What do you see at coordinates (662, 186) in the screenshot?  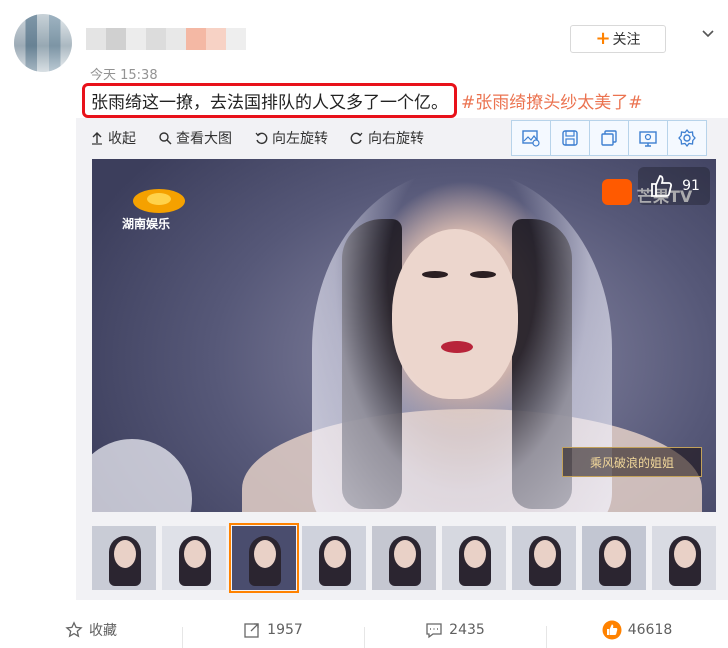 I see `thumbs-up-icon` at bounding box center [662, 186].